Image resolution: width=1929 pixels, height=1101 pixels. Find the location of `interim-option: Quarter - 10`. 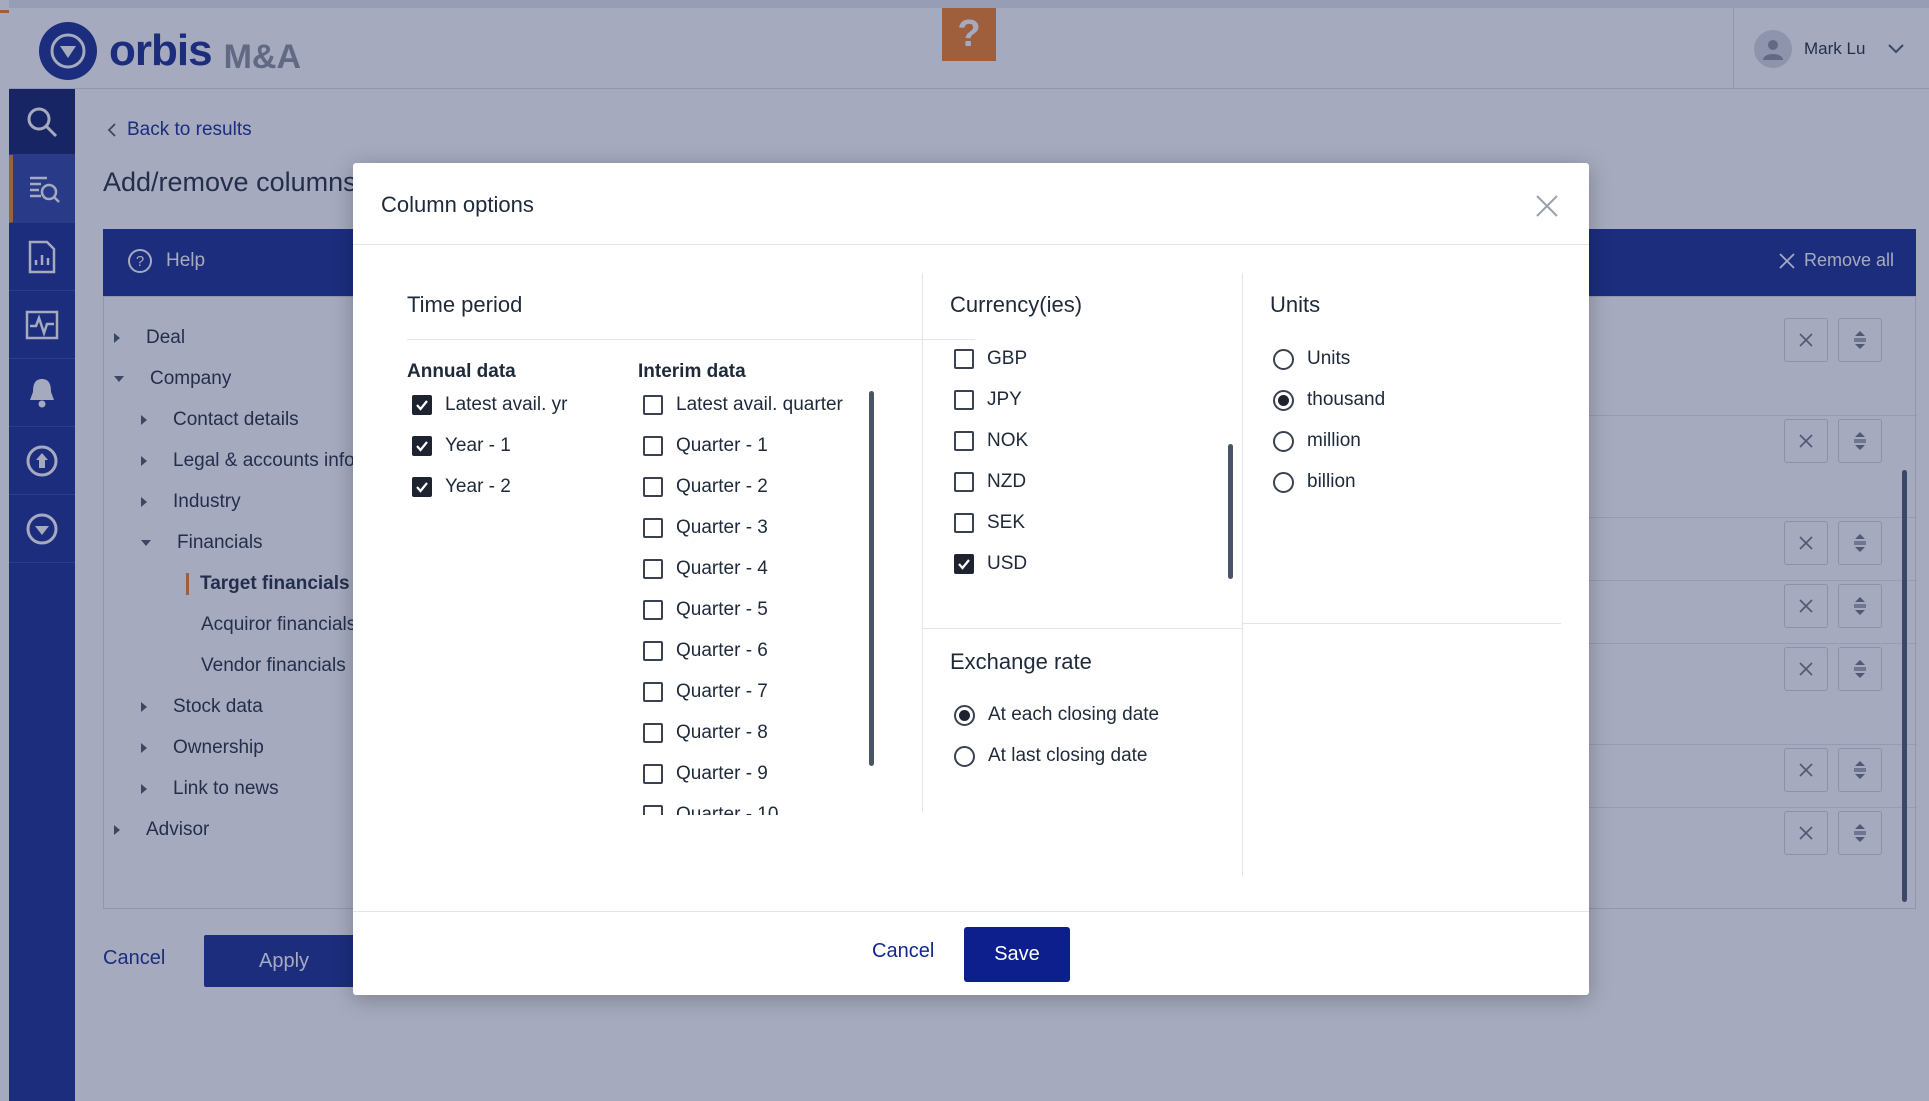

interim-option: Quarter - 10 is located at coordinates (710, 809).